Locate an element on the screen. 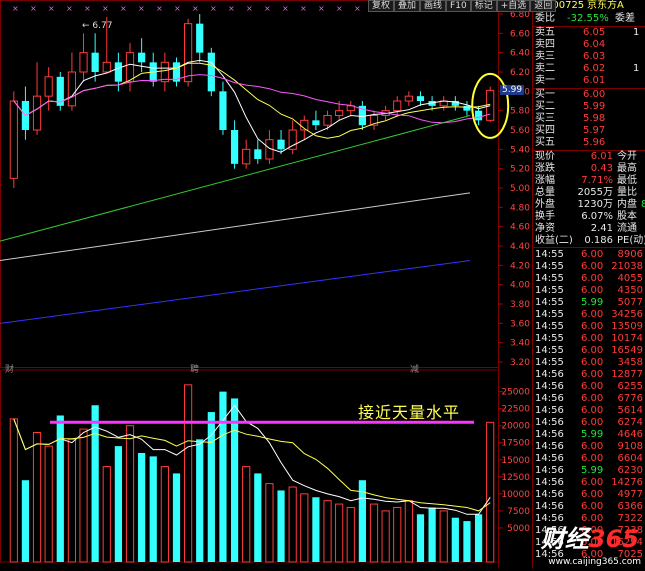 Image resolution: width=645 pixels, height=571 pixels. stat-label: 总量 is located at coordinates (545, 192).